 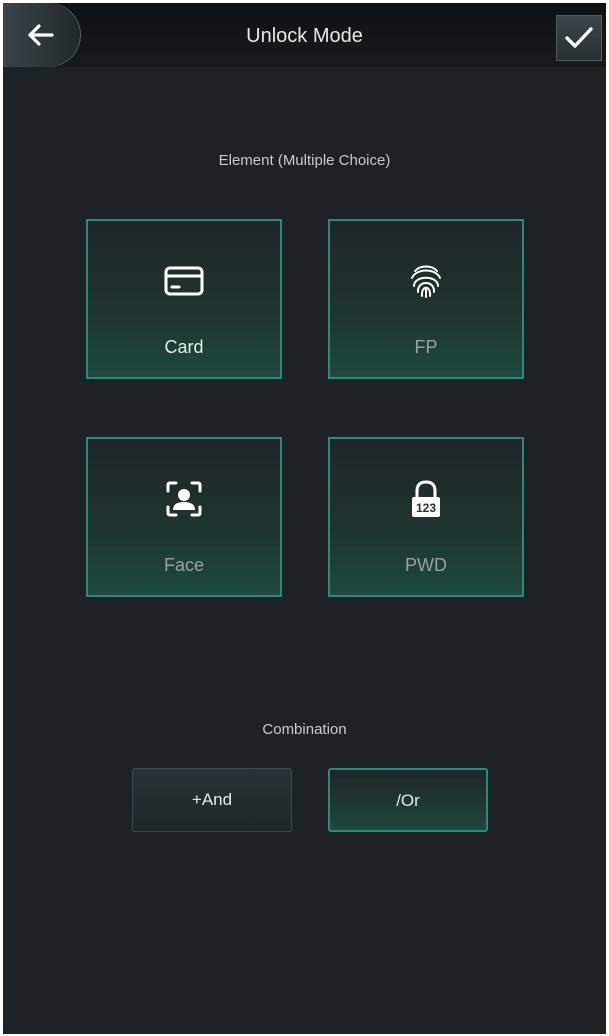 What do you see at coordinates (184, 565) in the screenshot?
I see `tile-label-face: Face` at bounding box center [184, 565].